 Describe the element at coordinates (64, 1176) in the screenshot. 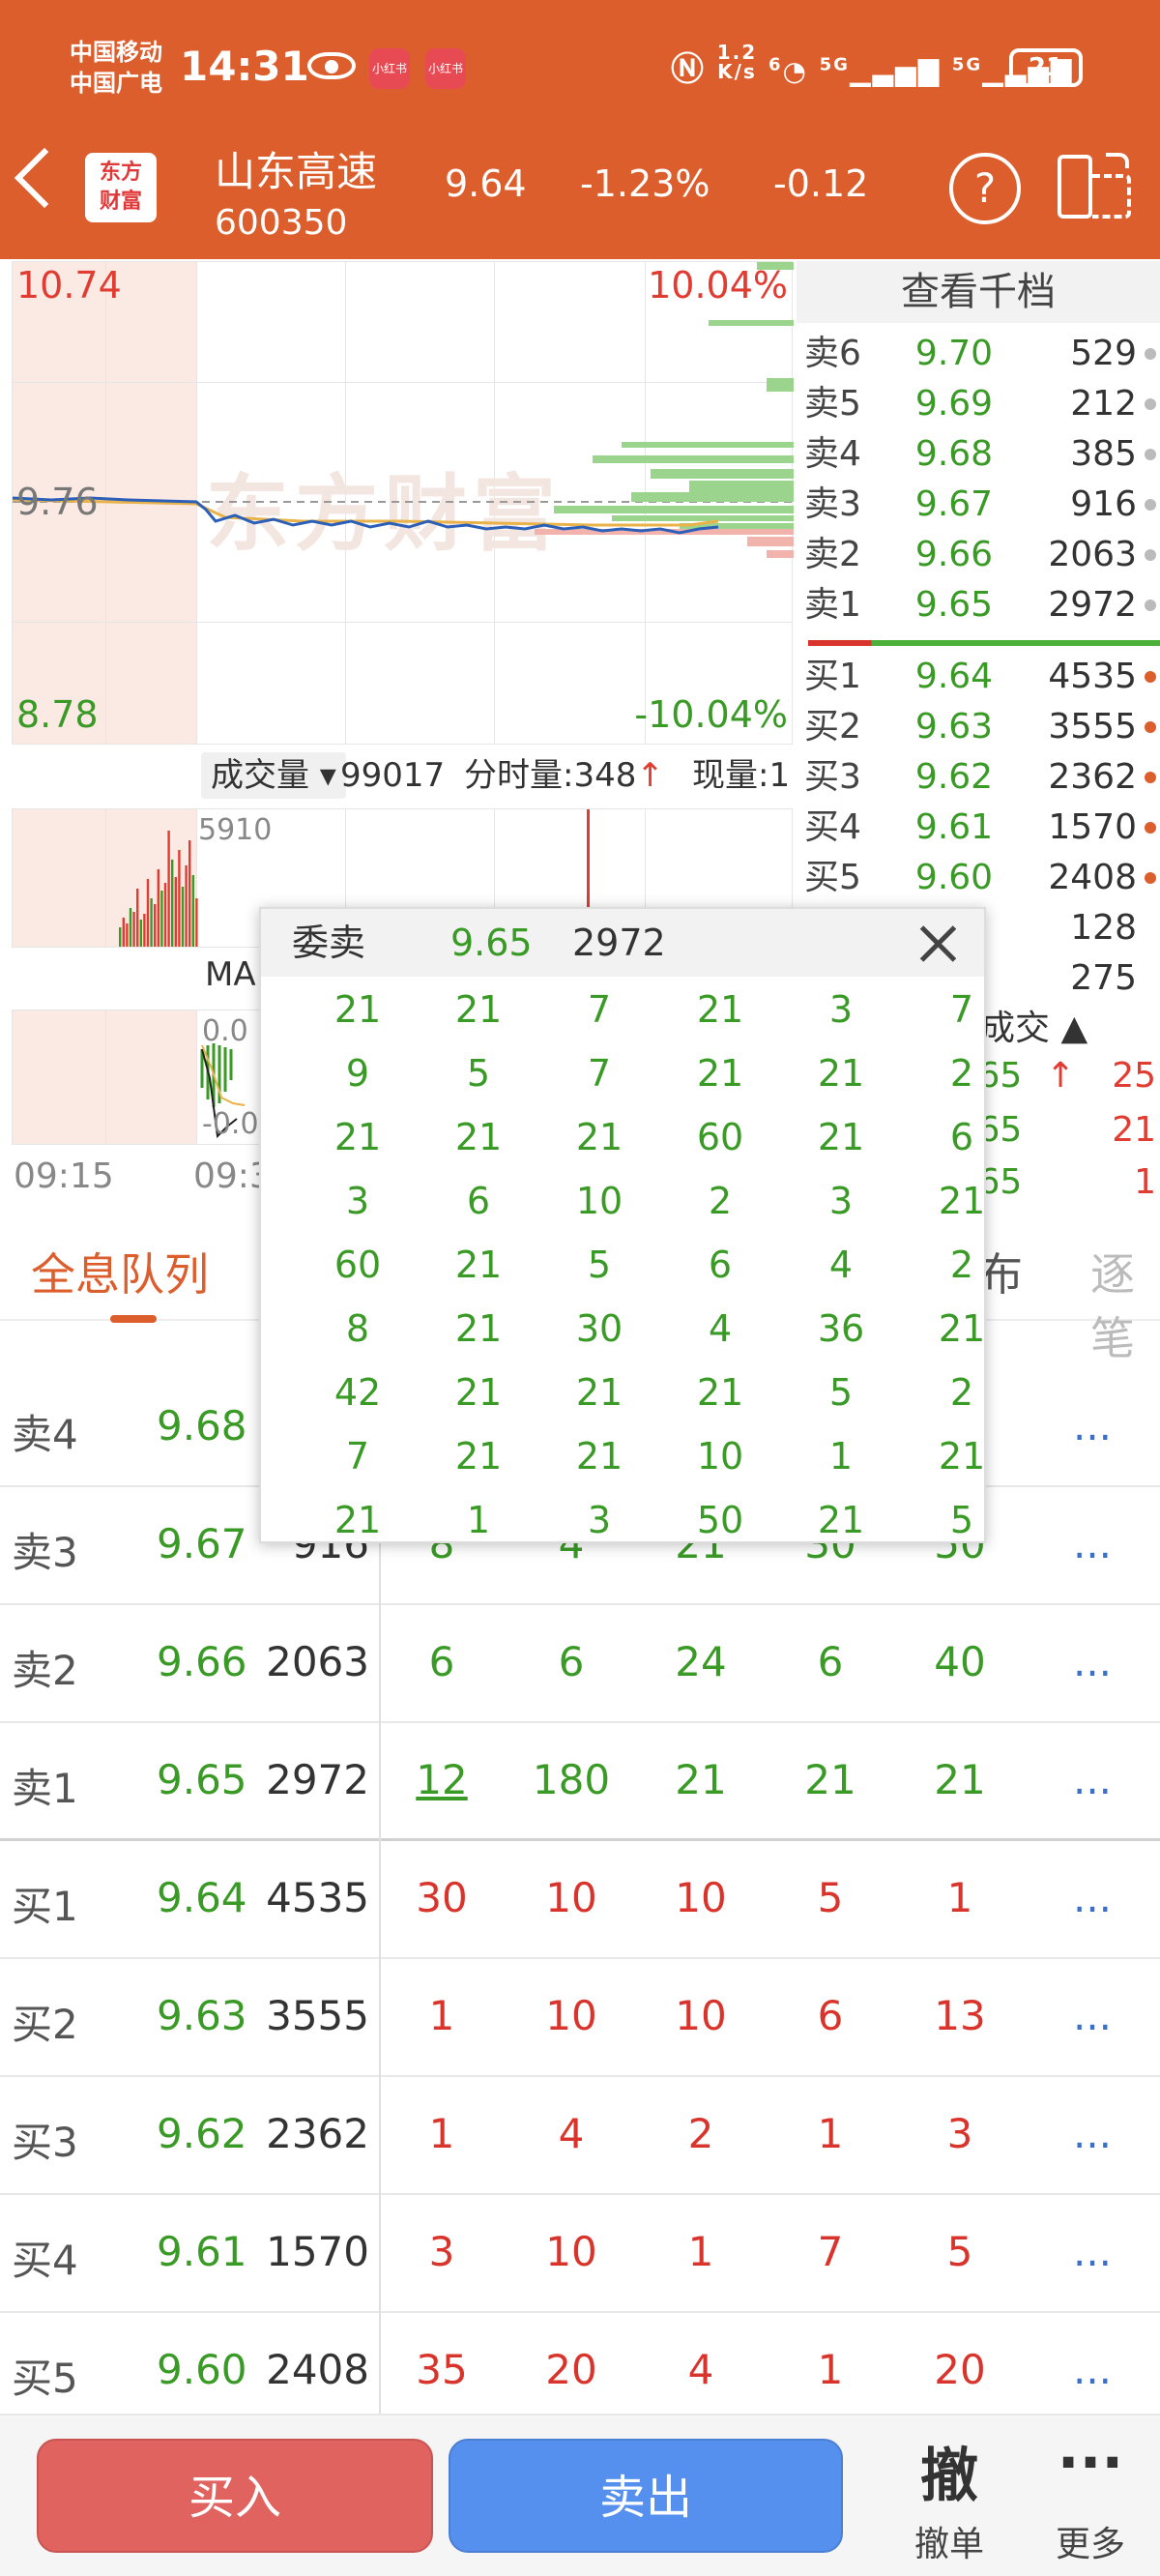

I see `time-label-start: 09:15` at that location.